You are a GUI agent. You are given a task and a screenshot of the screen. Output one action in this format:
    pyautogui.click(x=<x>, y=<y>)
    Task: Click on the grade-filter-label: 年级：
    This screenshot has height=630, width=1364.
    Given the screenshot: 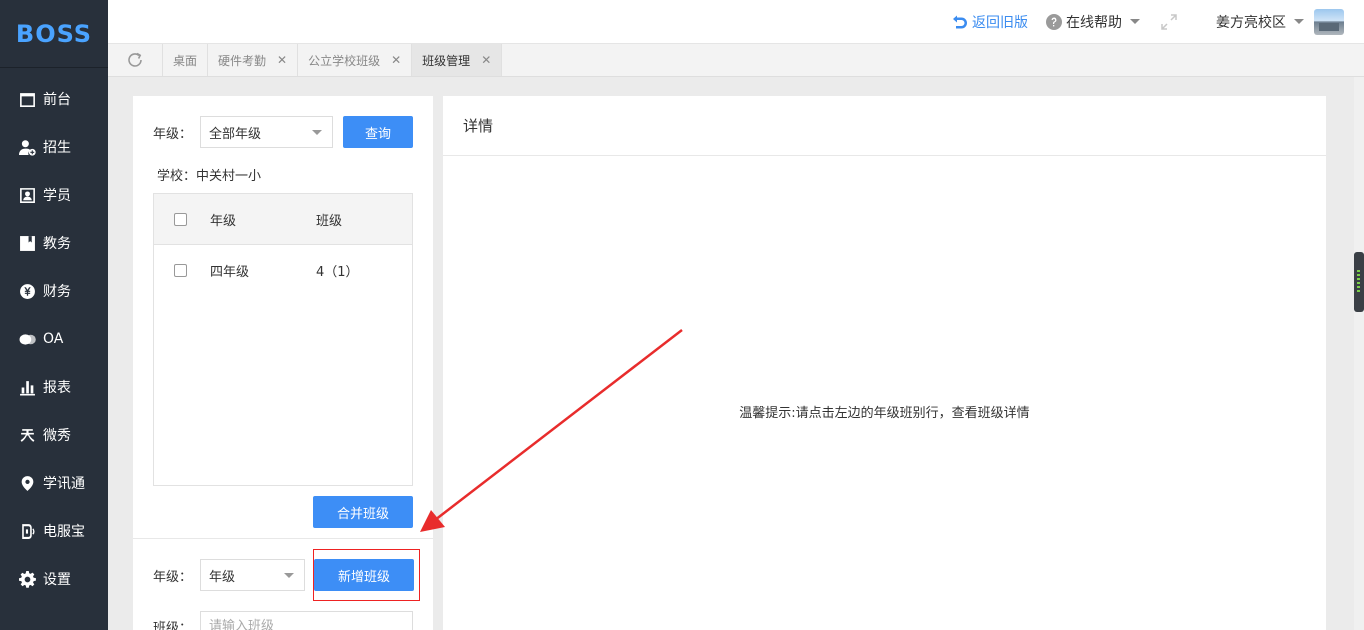 What is the action you would take?
    pyautogui.click(x=173, y=134)
    